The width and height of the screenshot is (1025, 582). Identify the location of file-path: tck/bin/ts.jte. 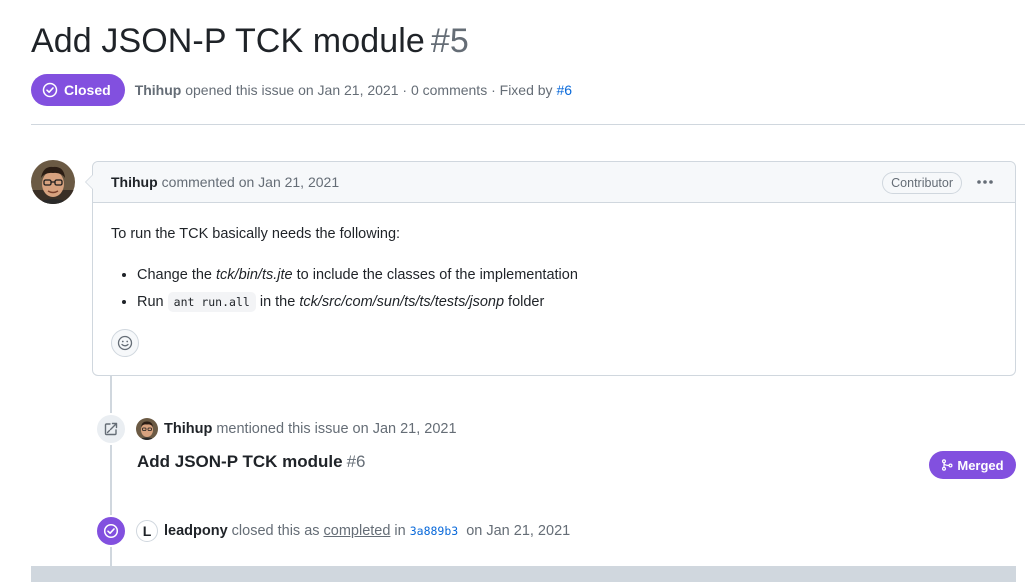
(254, 275).